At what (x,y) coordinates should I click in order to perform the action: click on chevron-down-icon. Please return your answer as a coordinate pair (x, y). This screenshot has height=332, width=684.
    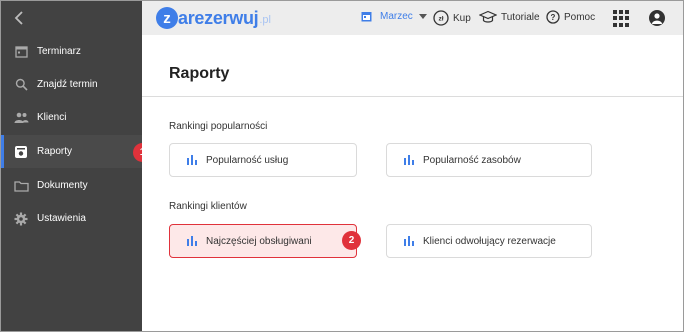
    Looking at the image, I should click on (422, 16).